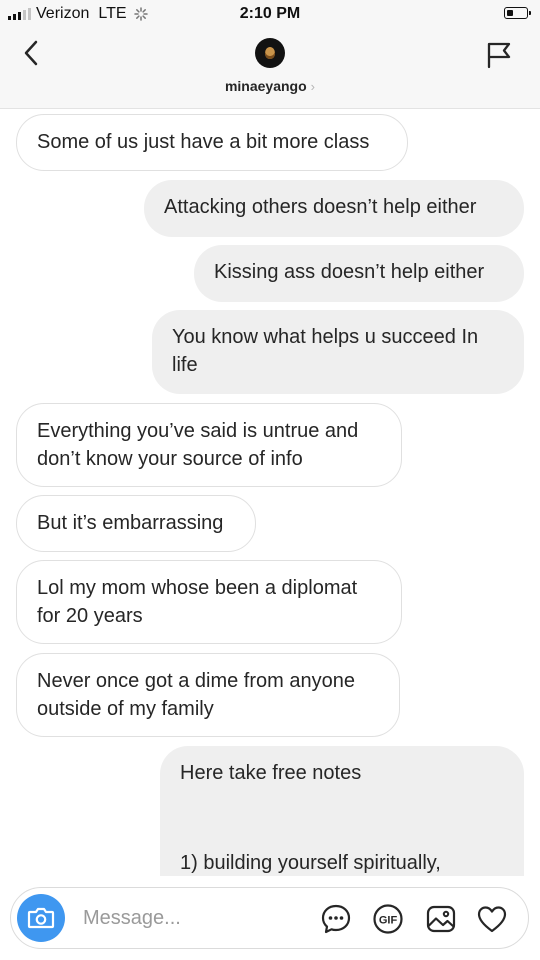  Describe the element at coordinates (270, 69) in the screenshot. I see `chat-header: minaeyango ›` at that location.